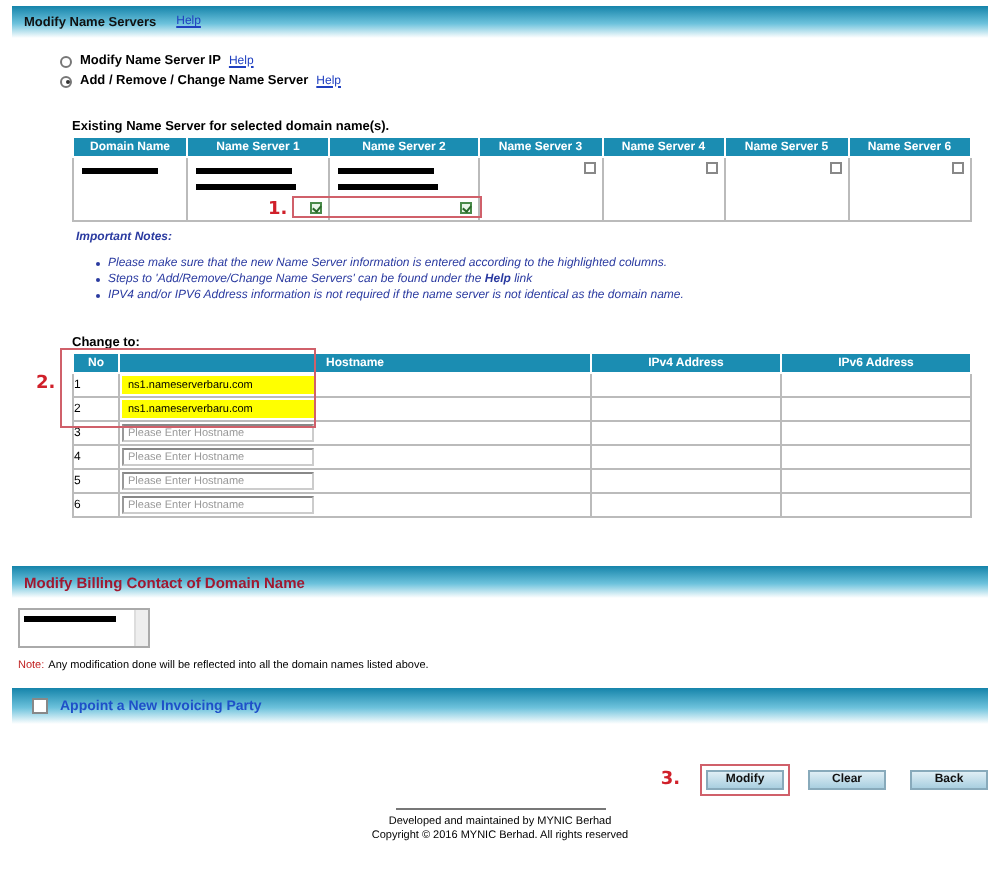 This screenshot has height=872, width=1000. What do you see at coordinates (670, 780) in the screenshot?
I see `annotation-number: 3.` at bounding box center [670, 780].